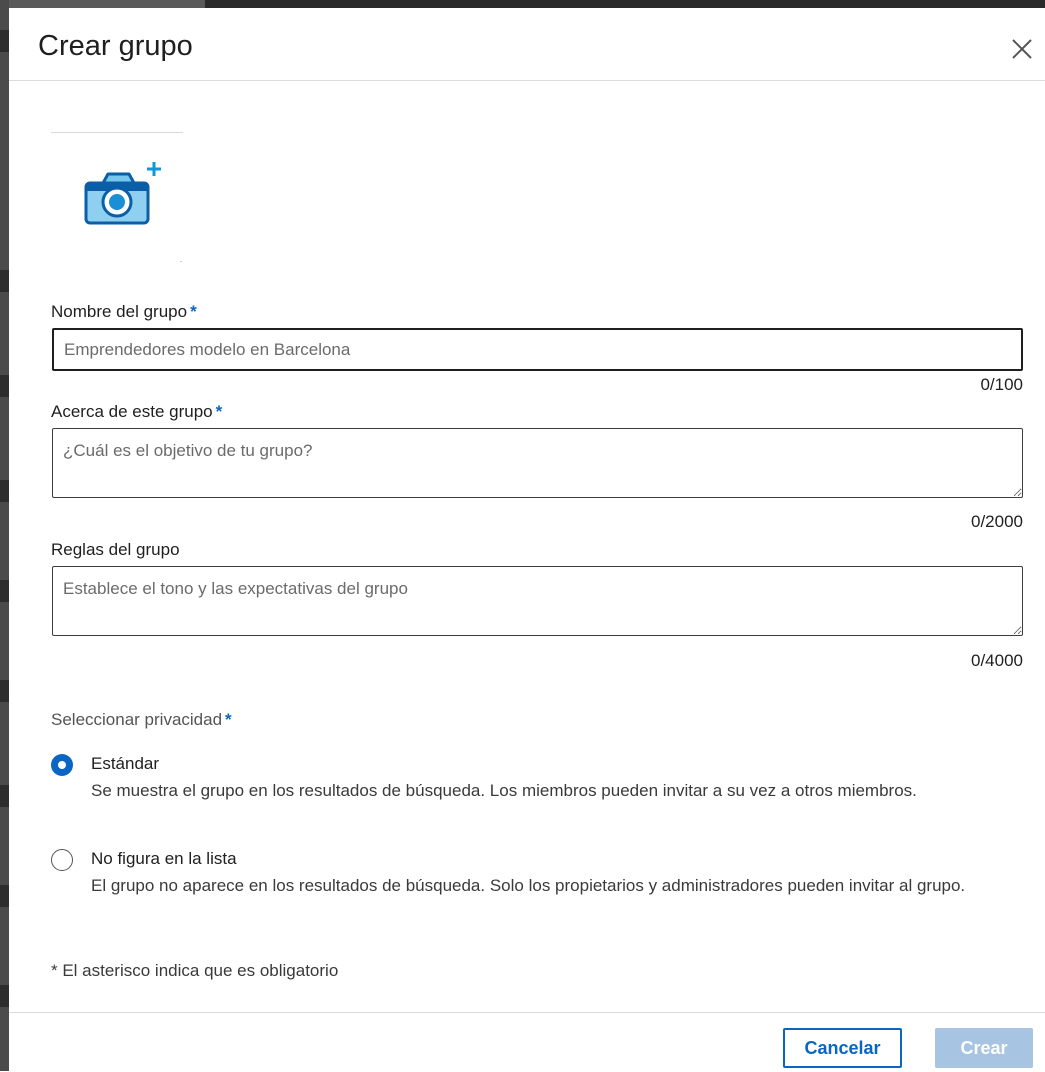 This screenshot has width=1045, height=1072. Describe the element at coordinates (527, 1042) in the screenshot. I see `dialog-footer: Cancelar Crear` at that location.